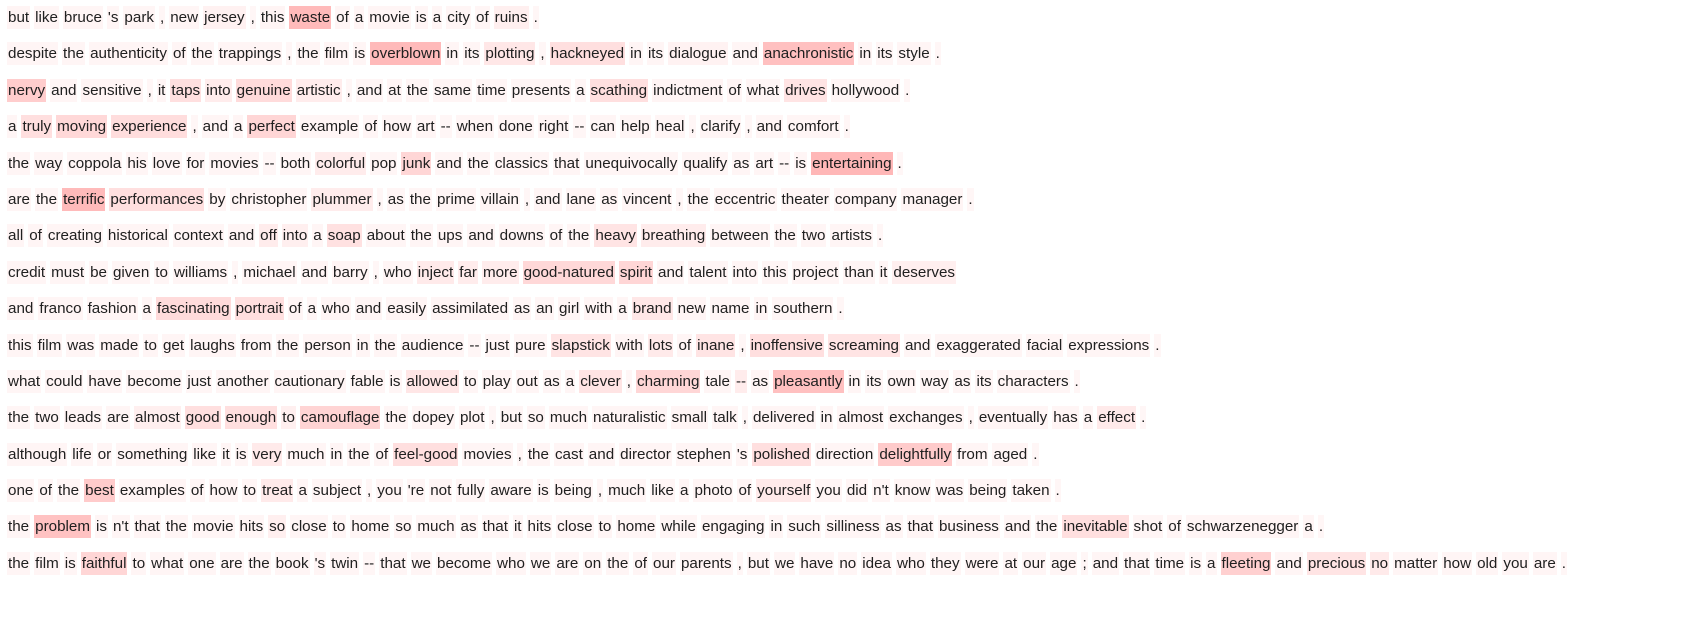 Image resolution: width=1695 pixels, height=629 pixels. Describe the element at coordinates (367, 381) in the screenshot. I see `token: fable` at that location.